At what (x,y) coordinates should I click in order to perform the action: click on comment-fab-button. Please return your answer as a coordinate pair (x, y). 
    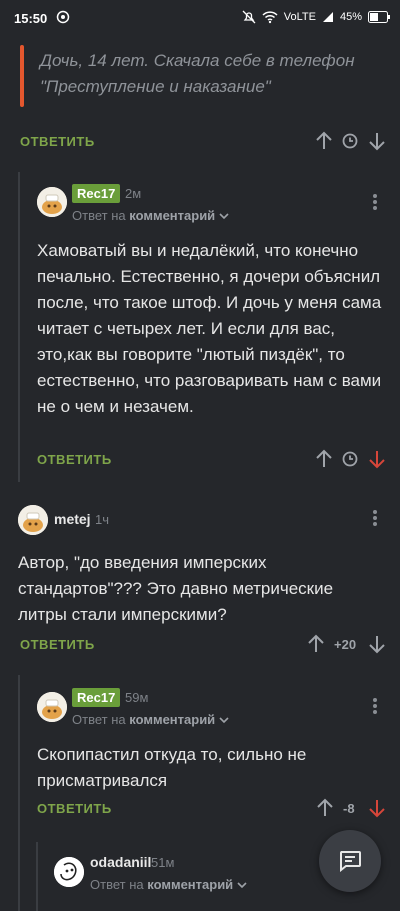
    Looking at the image, I should click on (350, 861).